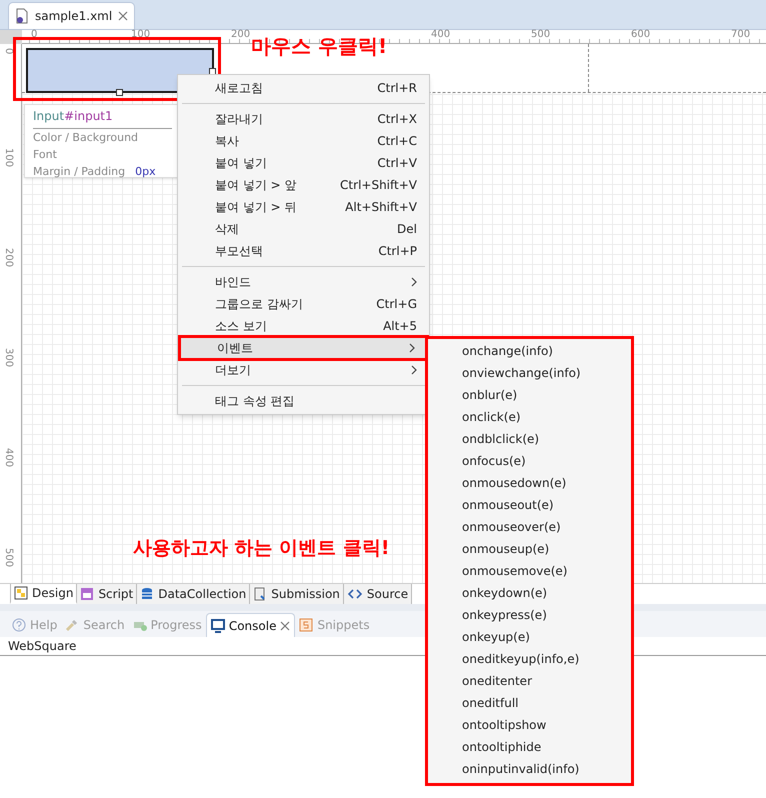  What do you see at coordinates (297, 594) in the screenshot?
I see `editor-mode-tab: Submission` at bounding box center [297, 594].